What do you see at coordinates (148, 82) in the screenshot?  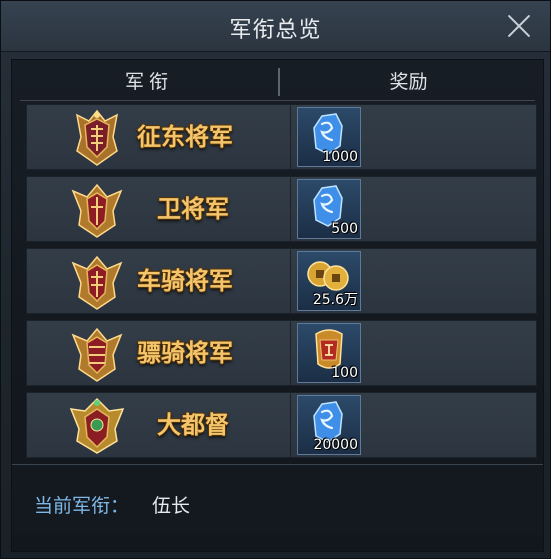 I see `column-header-rank: 军衔` at bounding box center [148, 82].